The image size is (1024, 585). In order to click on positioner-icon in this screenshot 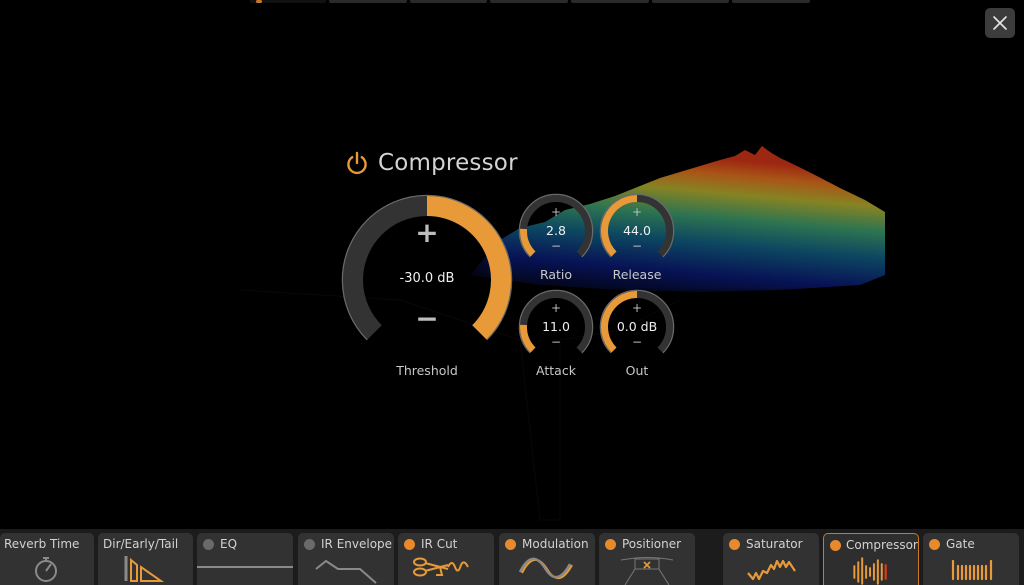, I will do `click(647, 571)`.